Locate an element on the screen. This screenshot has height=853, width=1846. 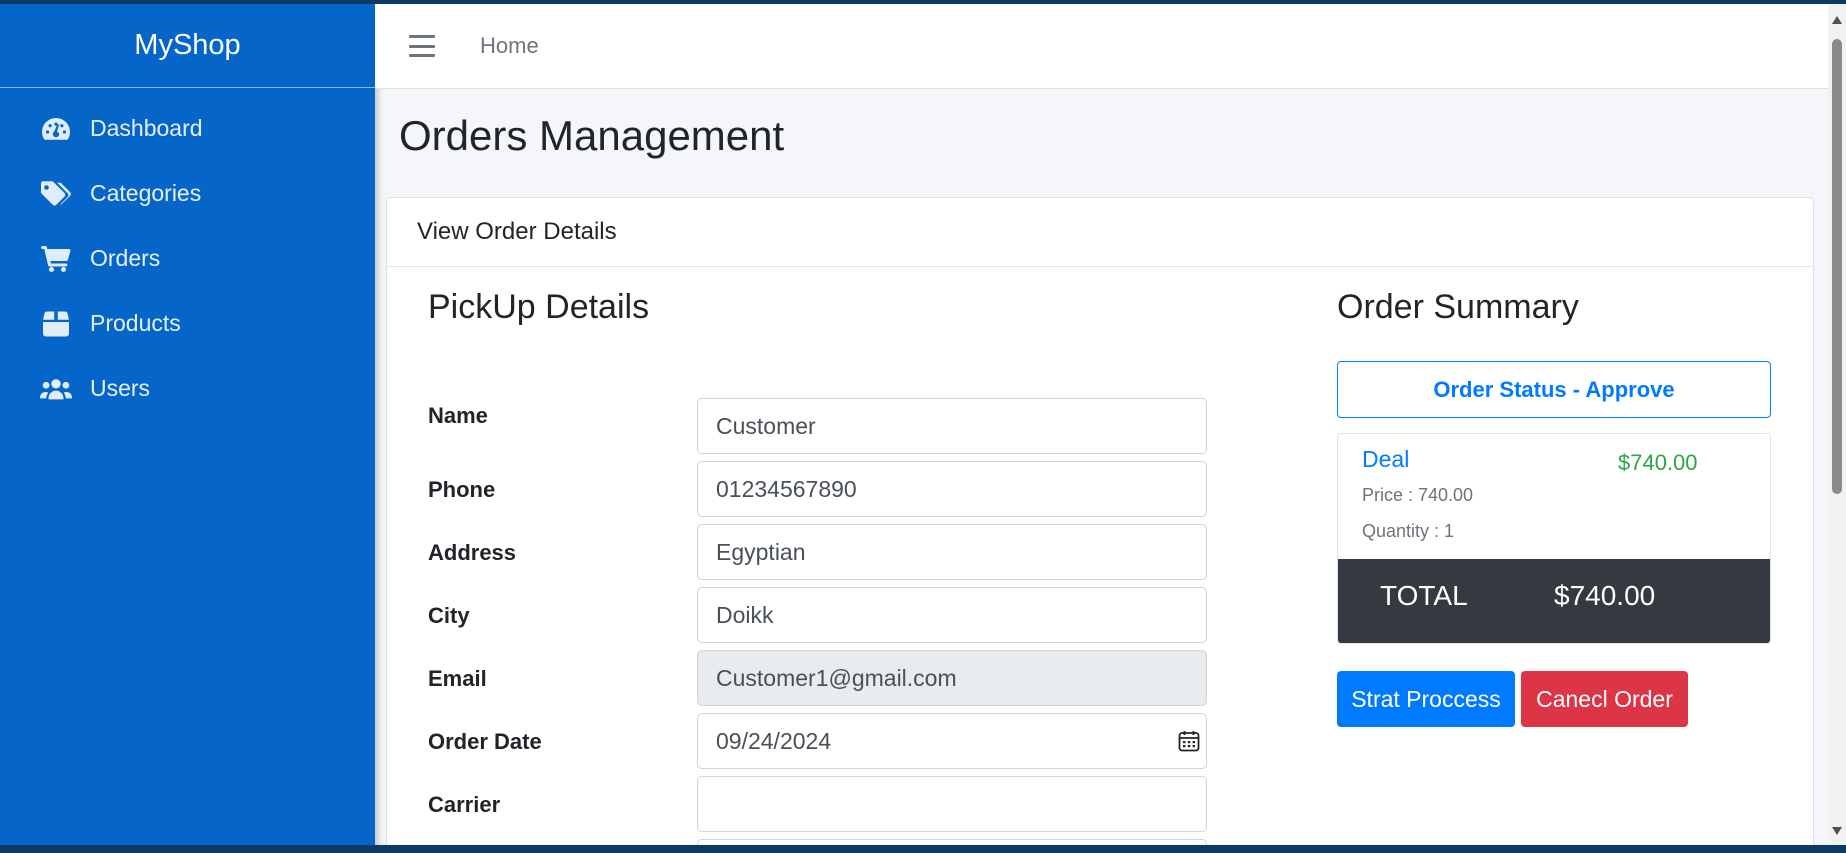
order-status-badge: Order Status - Approve is located at coordinates (1554, 389).